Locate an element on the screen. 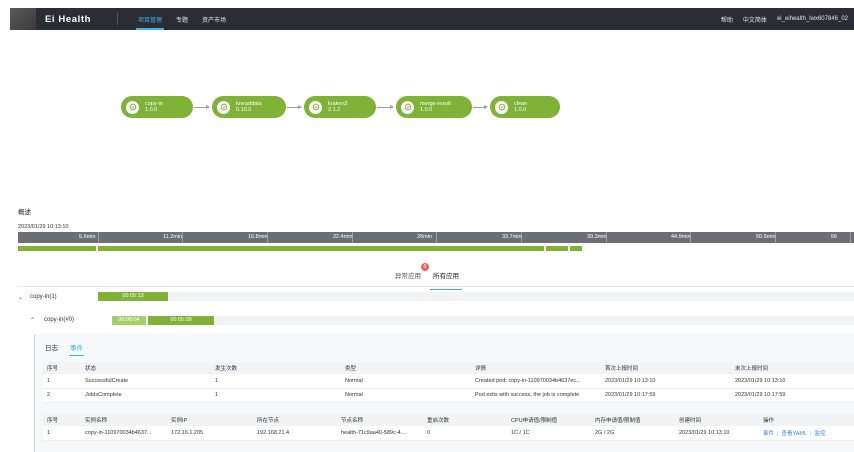  tab-abnormal-label: 异常应用 is located at coordinates (408, 276).